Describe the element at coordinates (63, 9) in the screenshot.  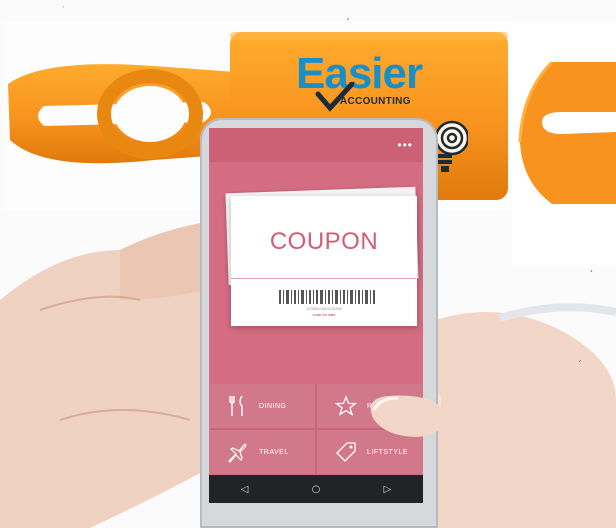
I see `decorative-speck: ˑ` at that location.